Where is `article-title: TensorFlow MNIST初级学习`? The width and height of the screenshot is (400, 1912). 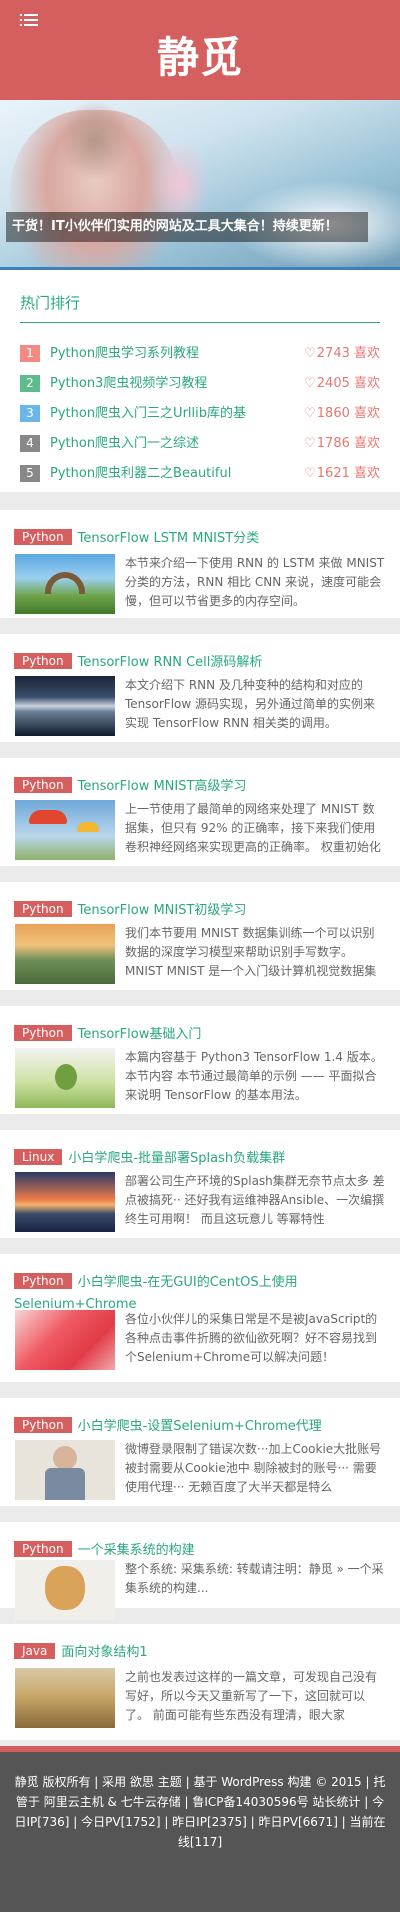 article-title: TensorFlow MNIST初级学习 is located at coordinates (162, 910).